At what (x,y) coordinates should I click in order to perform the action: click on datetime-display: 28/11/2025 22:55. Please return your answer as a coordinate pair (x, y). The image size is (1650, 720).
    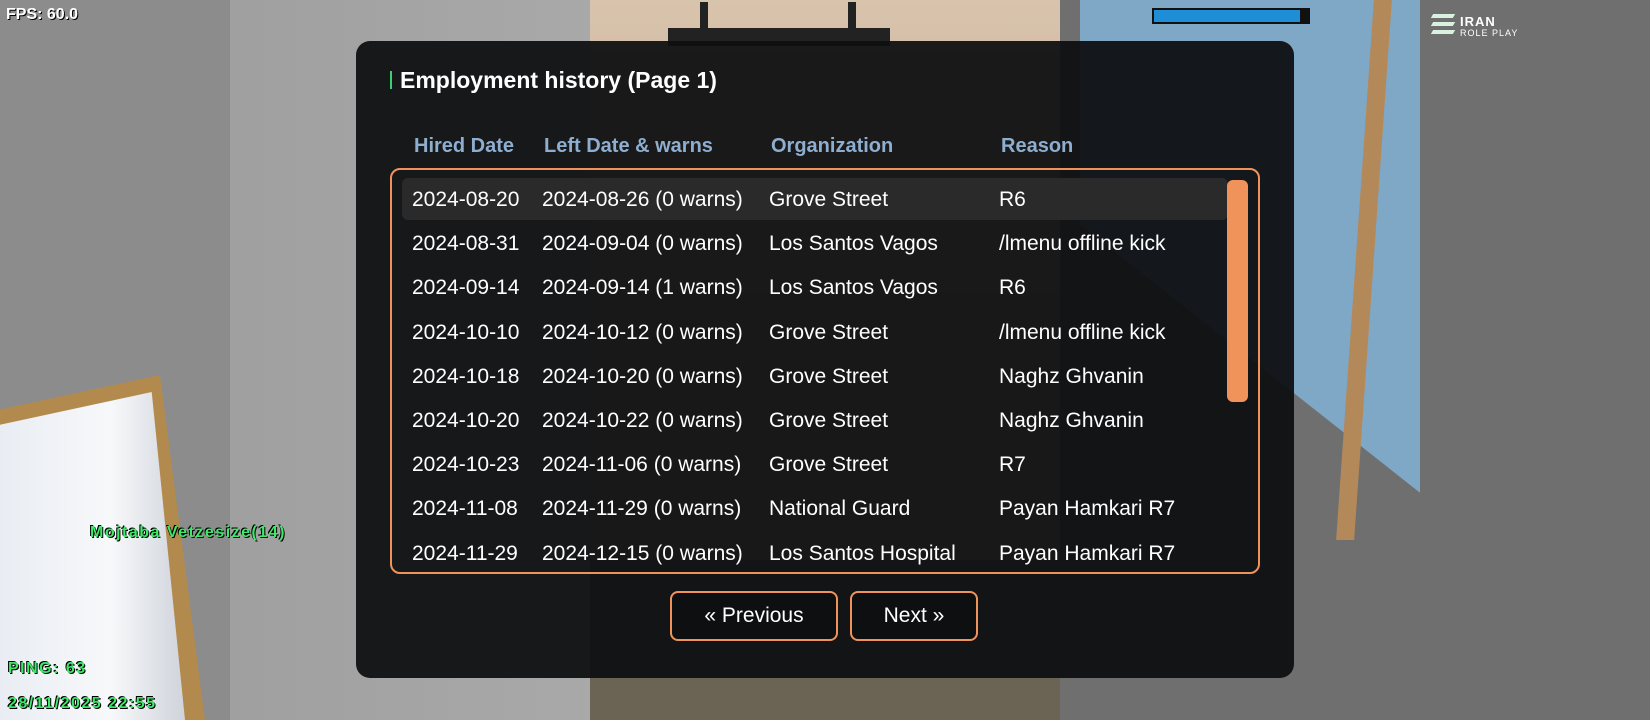
    Looking at the image, I should click on (82, 703).